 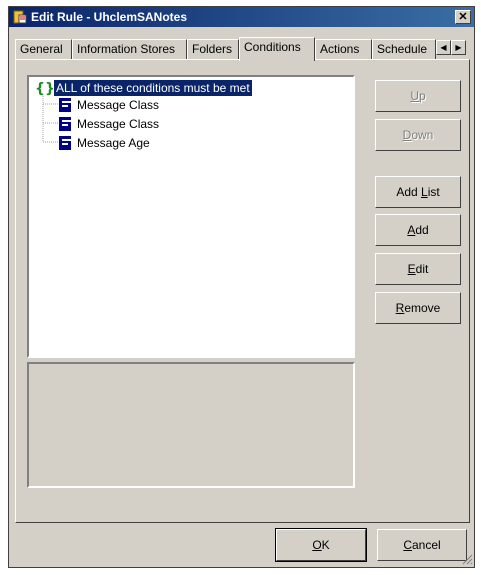 I want to click on window-title: Edit Rule - UhclemSANotes, so click(x=109, y=17).